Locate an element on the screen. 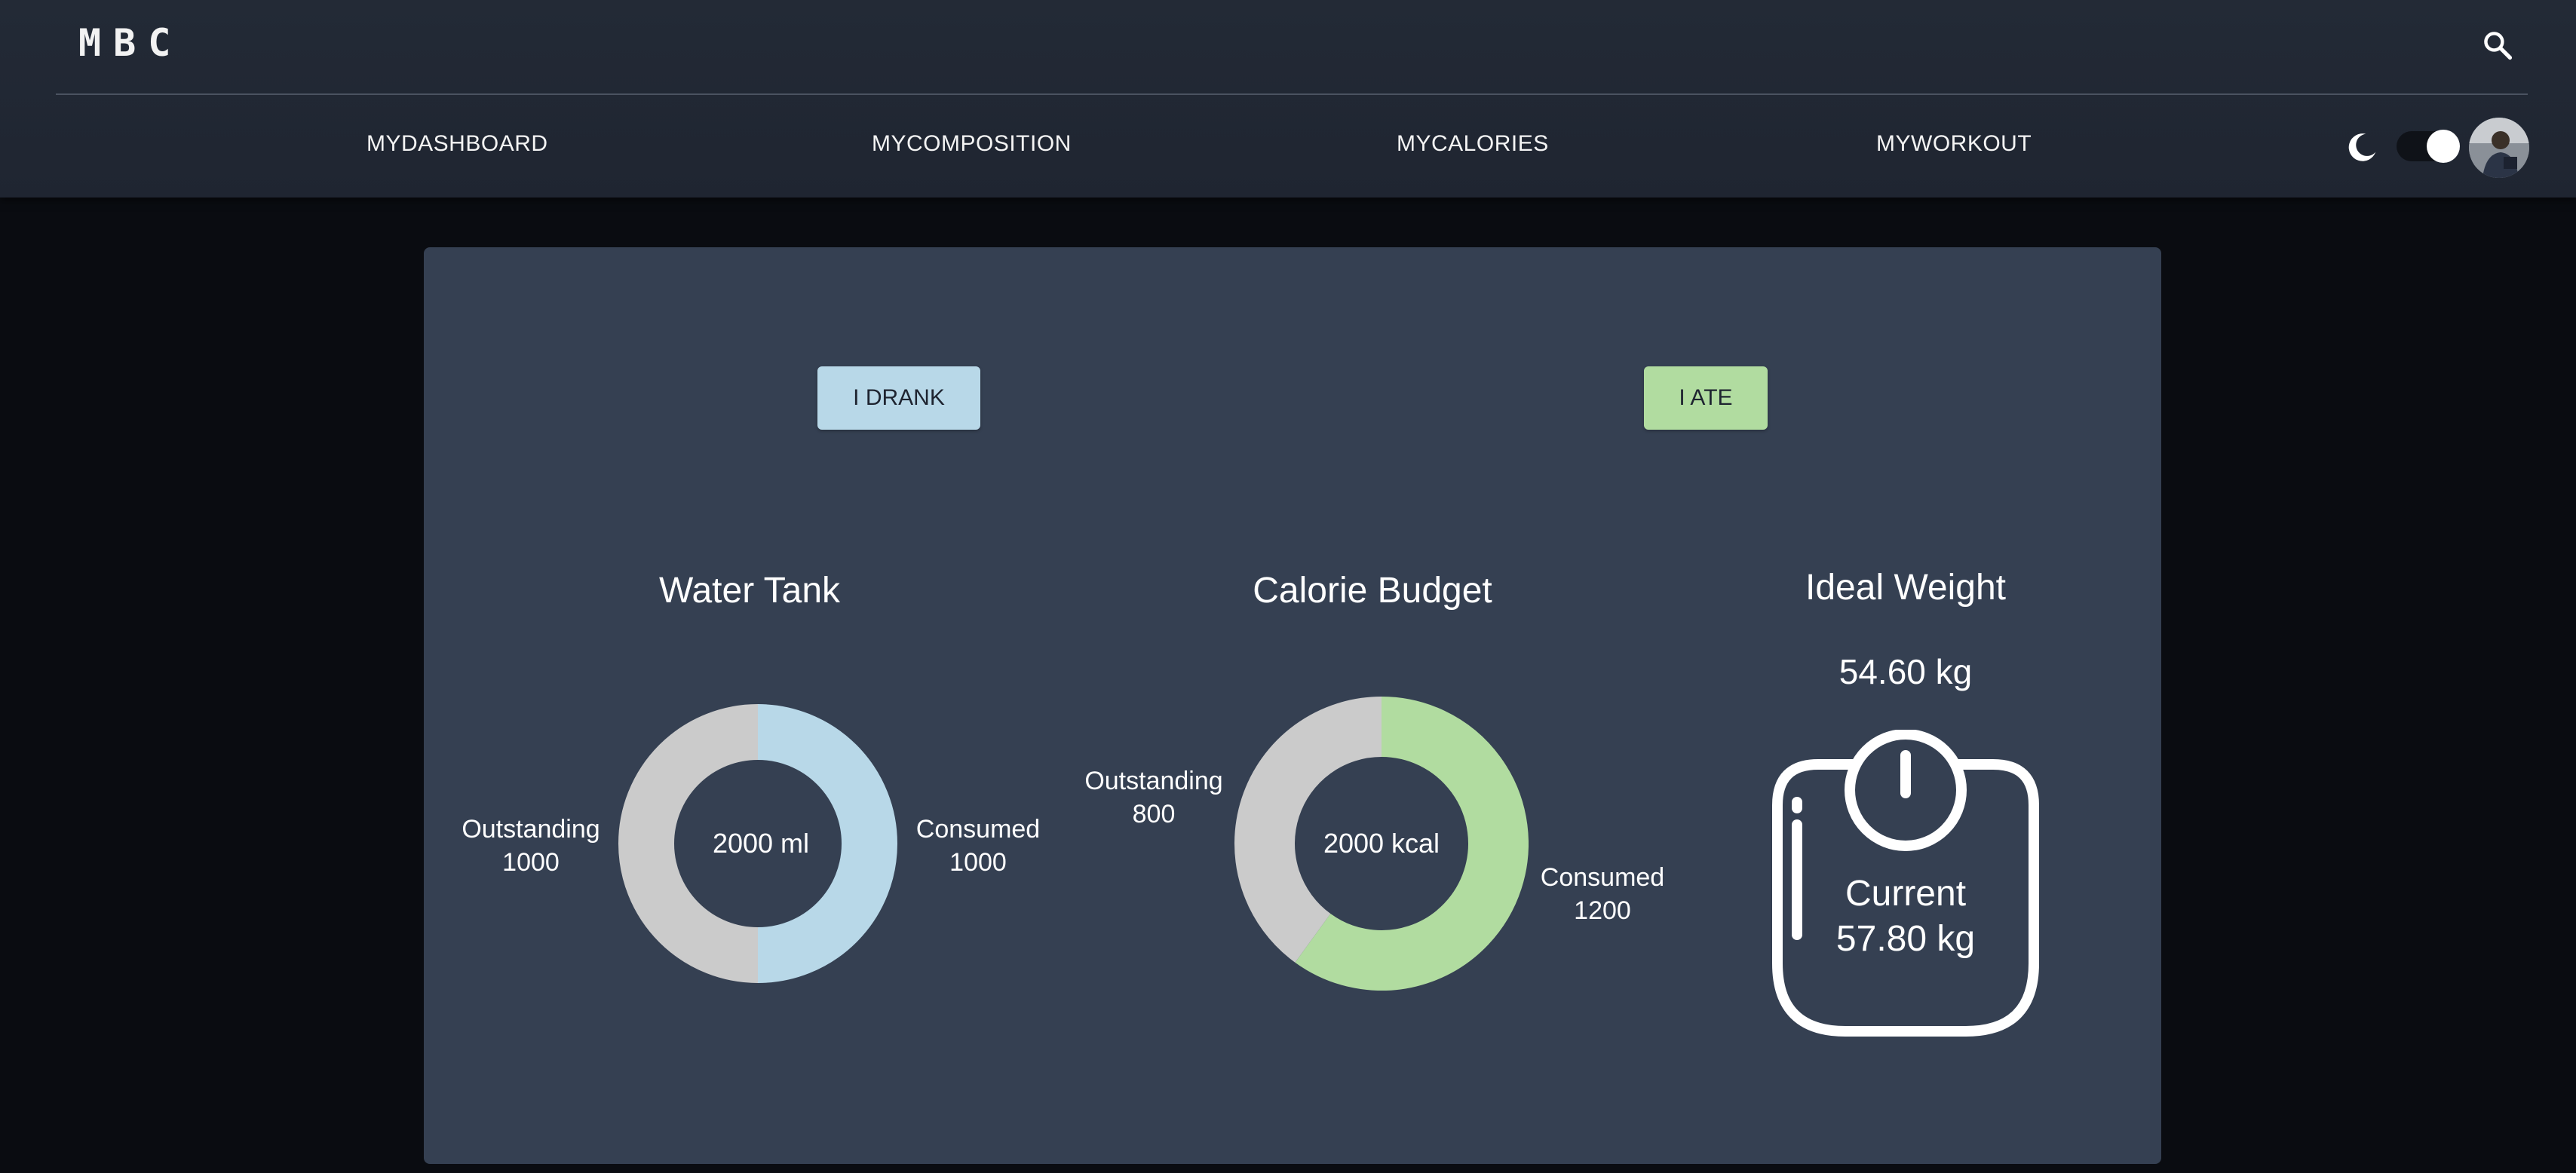 The height and width of the screenshot is (1173, 2576). calorie-consumed-label: Consumed 1200 is located at coordinates (1602, 894).